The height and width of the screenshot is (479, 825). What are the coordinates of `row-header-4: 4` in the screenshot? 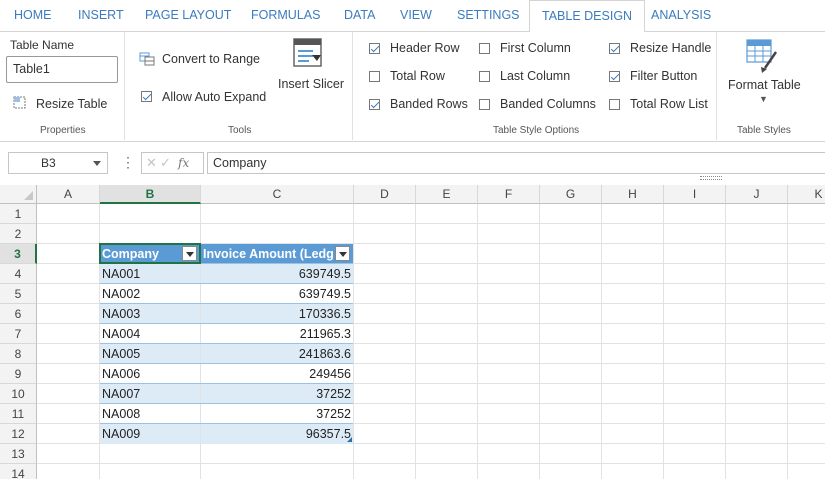 It's located at (18, 274).